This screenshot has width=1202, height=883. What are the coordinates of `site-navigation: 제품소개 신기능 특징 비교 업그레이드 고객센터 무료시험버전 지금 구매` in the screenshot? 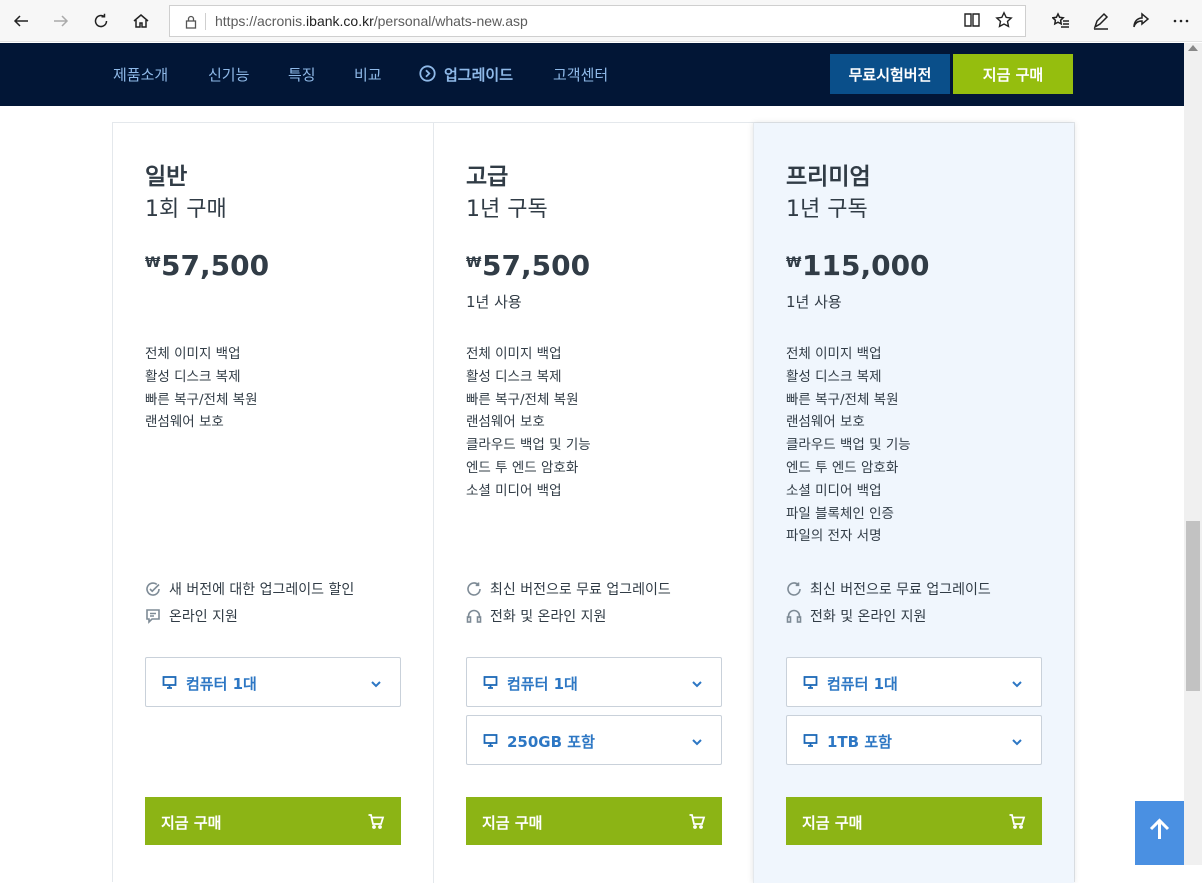 It's located at (592, 74).